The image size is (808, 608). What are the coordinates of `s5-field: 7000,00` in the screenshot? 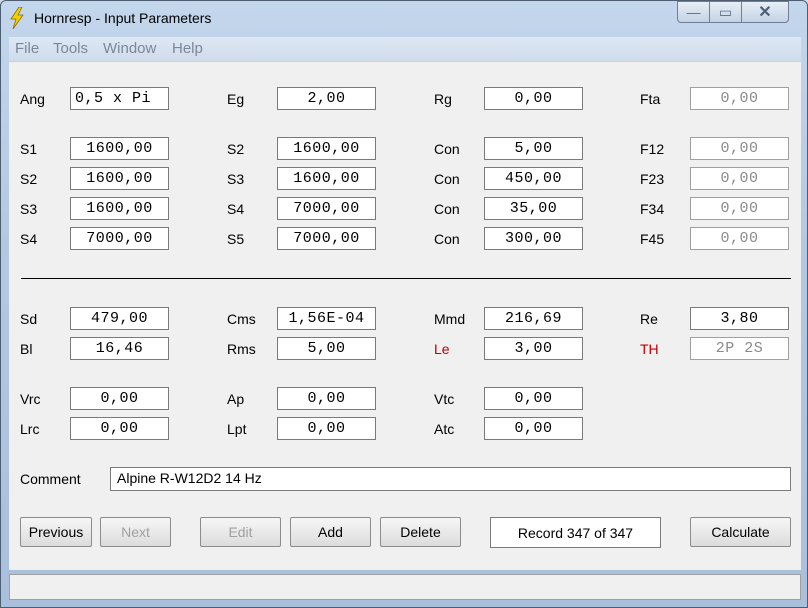 It's located at (326, 238).